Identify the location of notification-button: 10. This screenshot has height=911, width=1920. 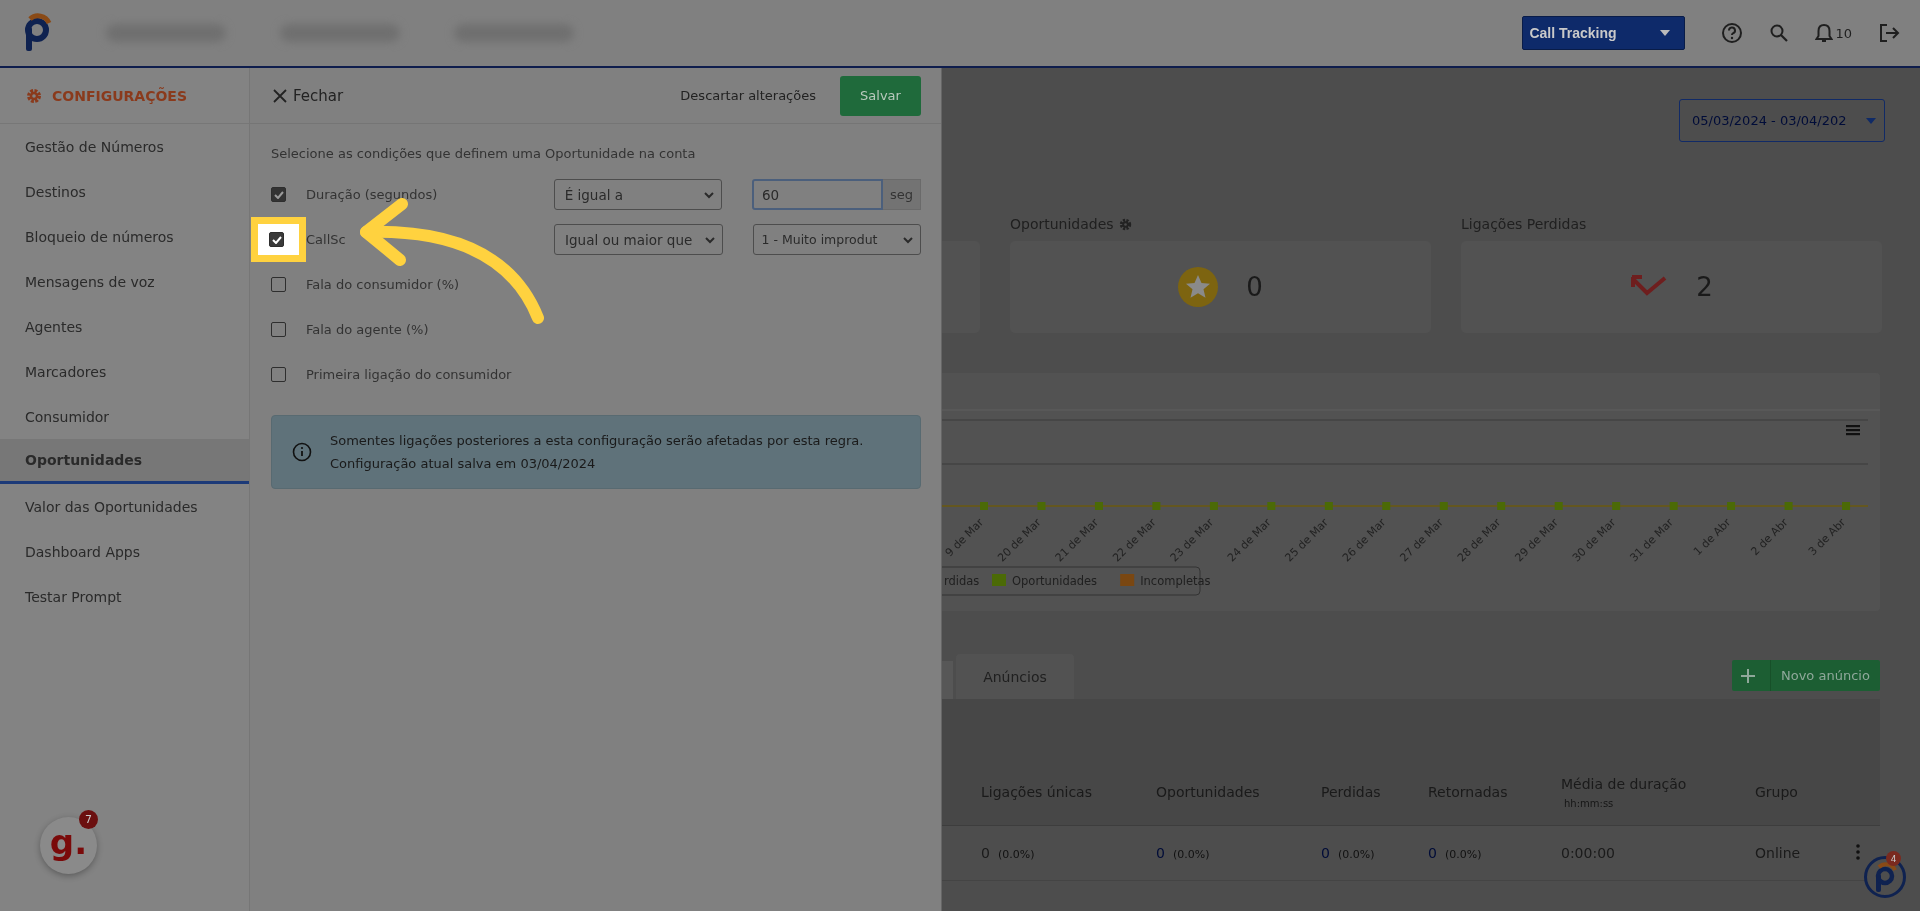
(1833, 33).